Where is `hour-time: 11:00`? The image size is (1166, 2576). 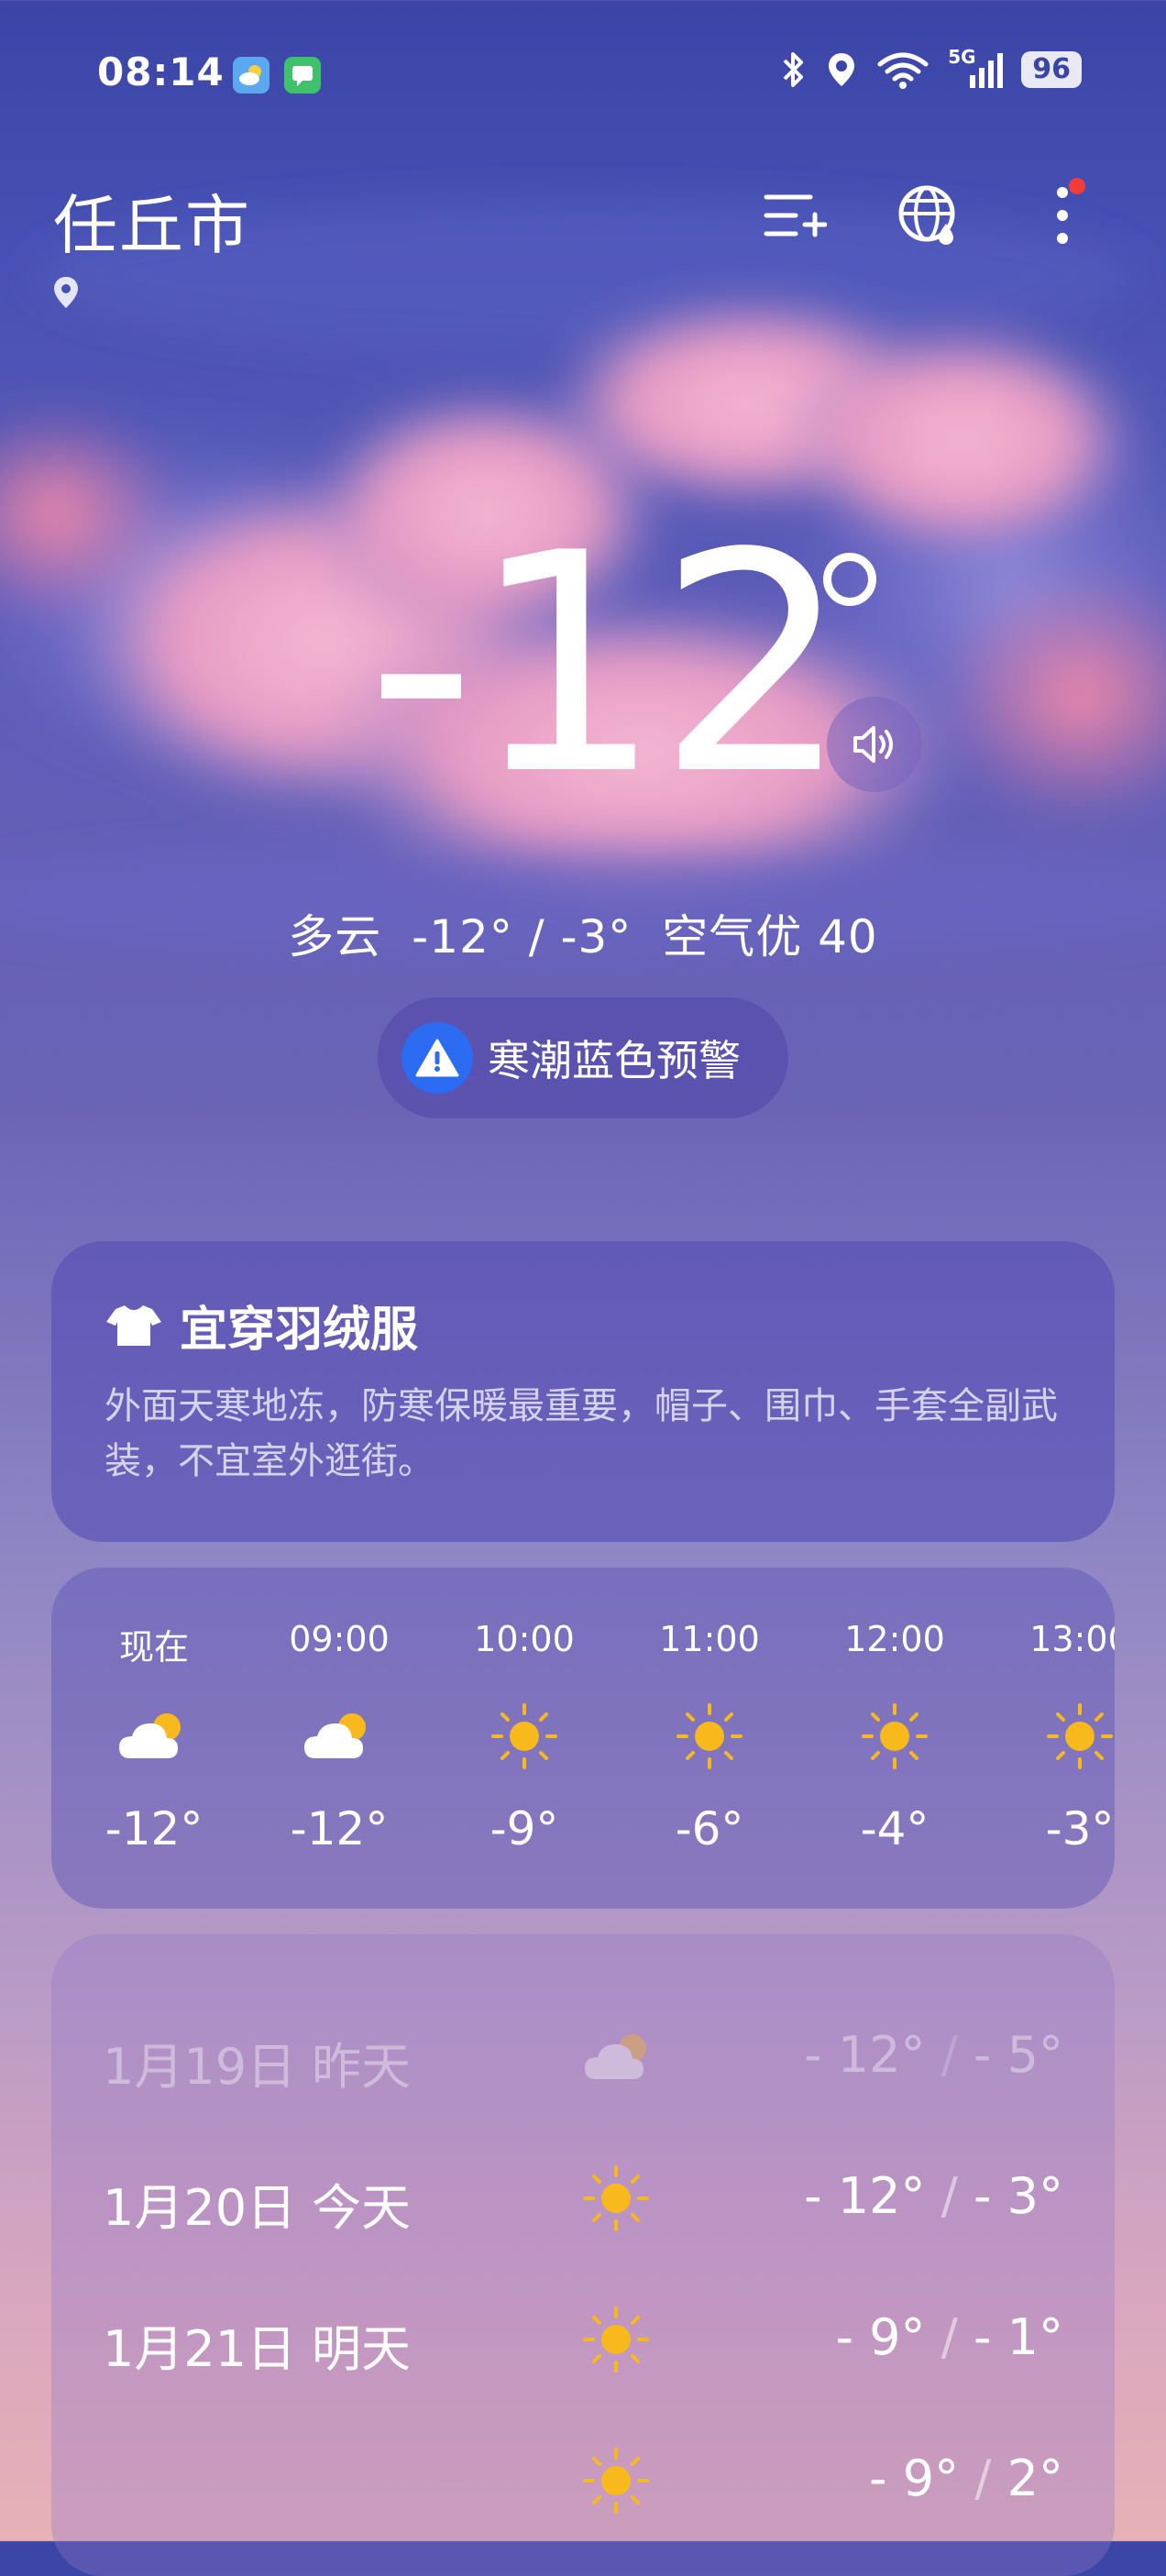 hour-time: 11:00 is located at coordinates (709, 1639).